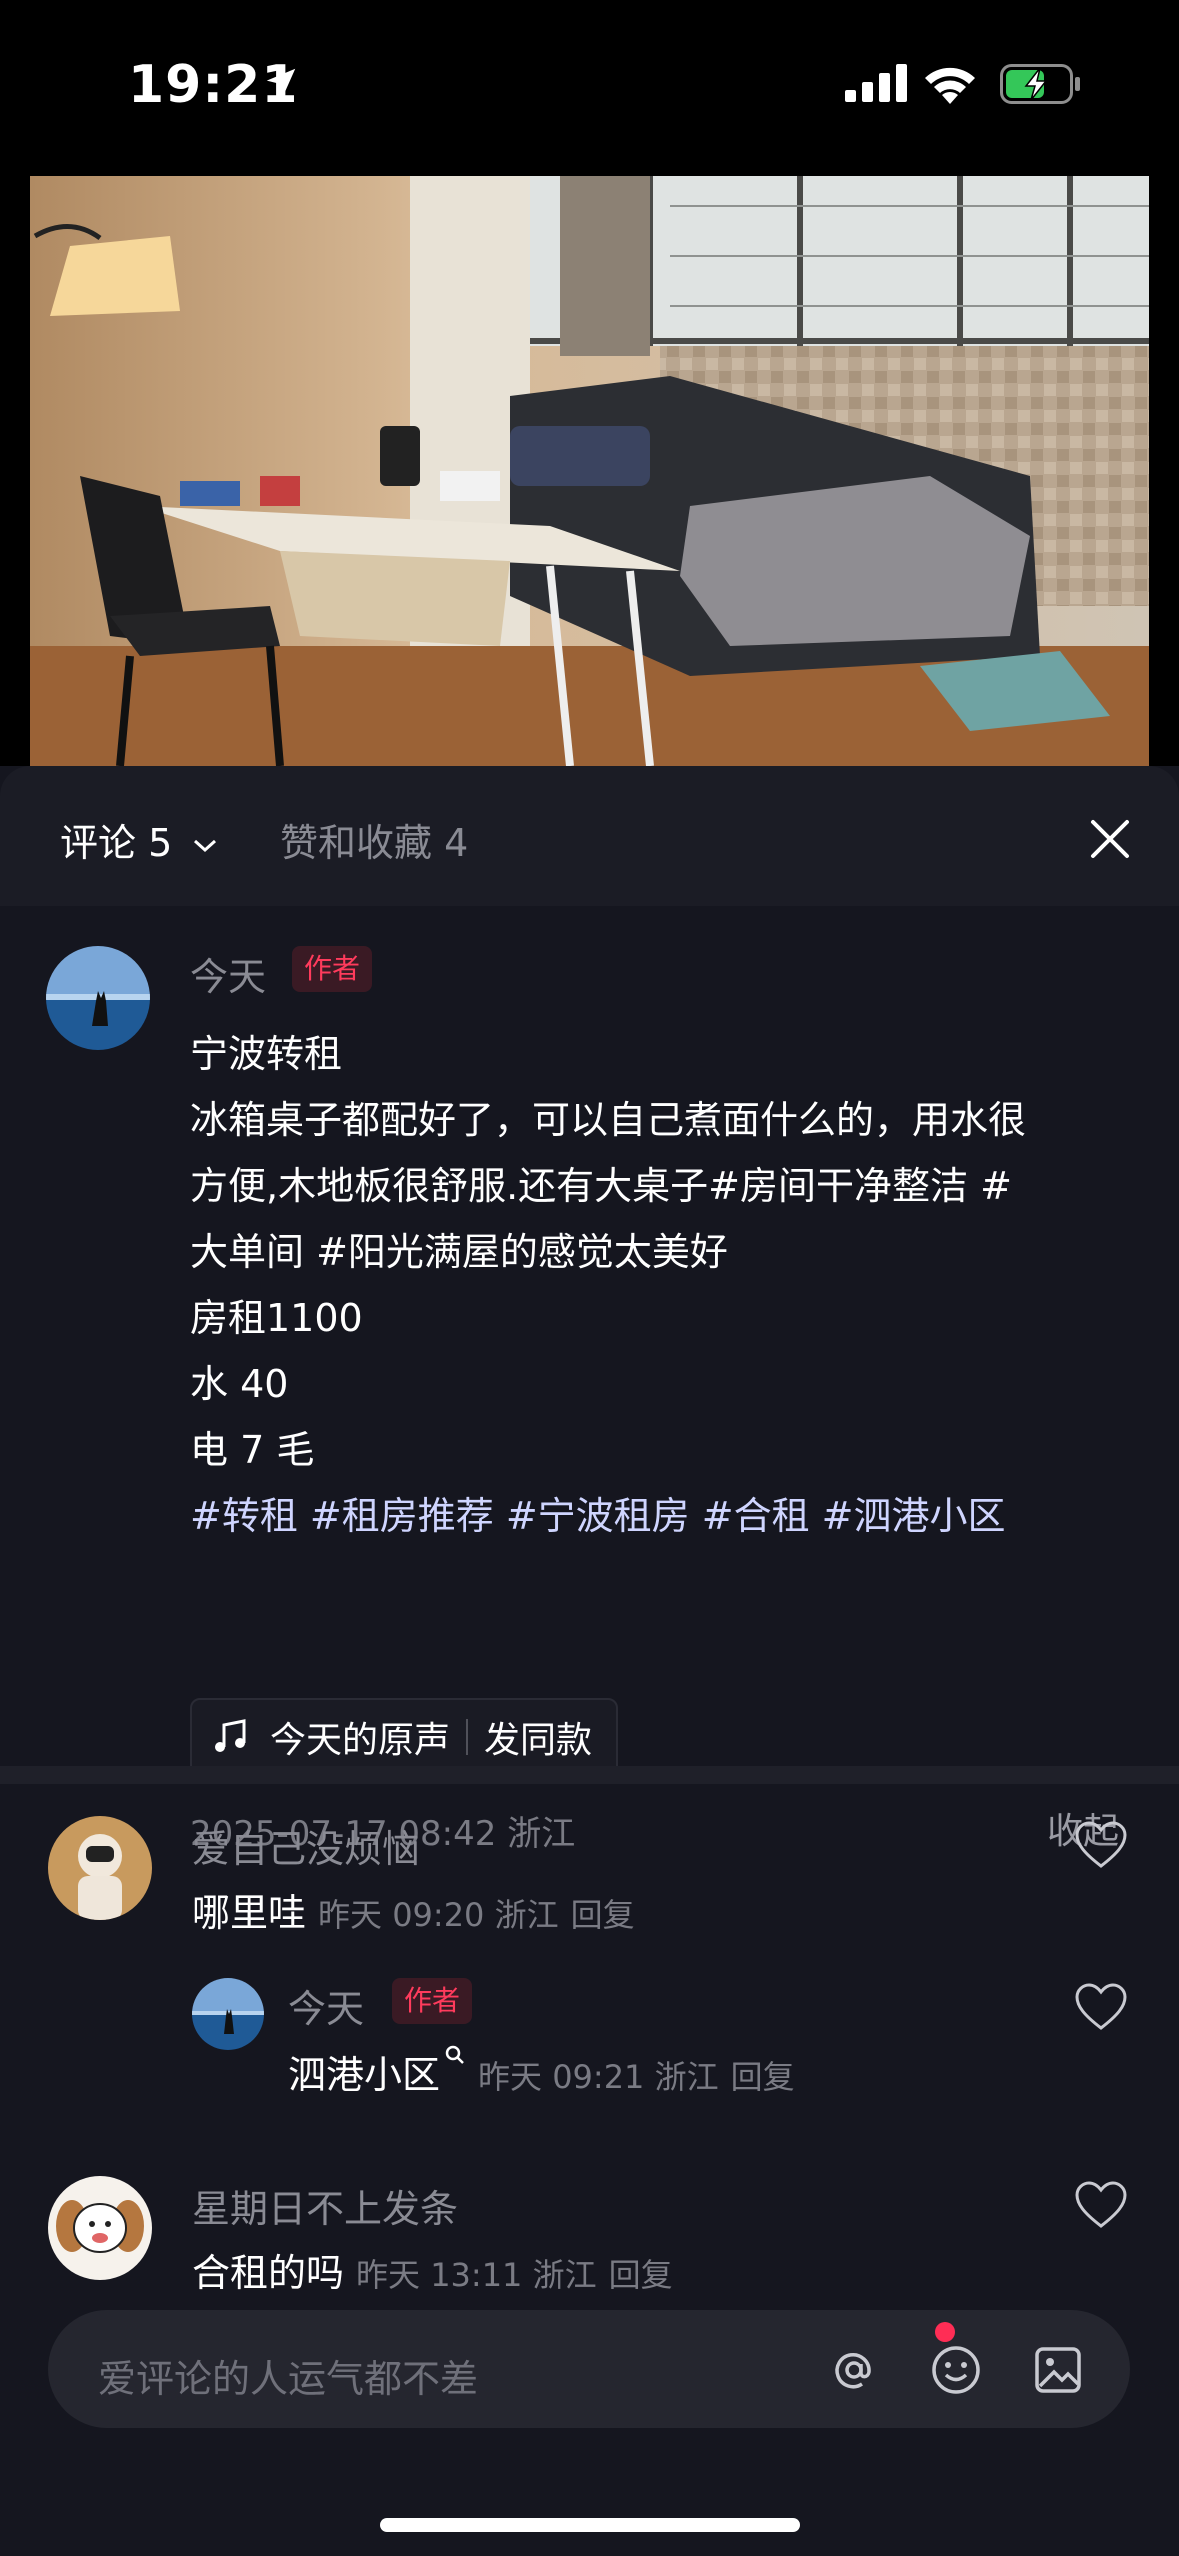 The image size is (1179, 2556). Describe the element at coordinates (598, 2077) in the screenshot. I see `reply-meta: 昨天 09:21 浙江` at that location.